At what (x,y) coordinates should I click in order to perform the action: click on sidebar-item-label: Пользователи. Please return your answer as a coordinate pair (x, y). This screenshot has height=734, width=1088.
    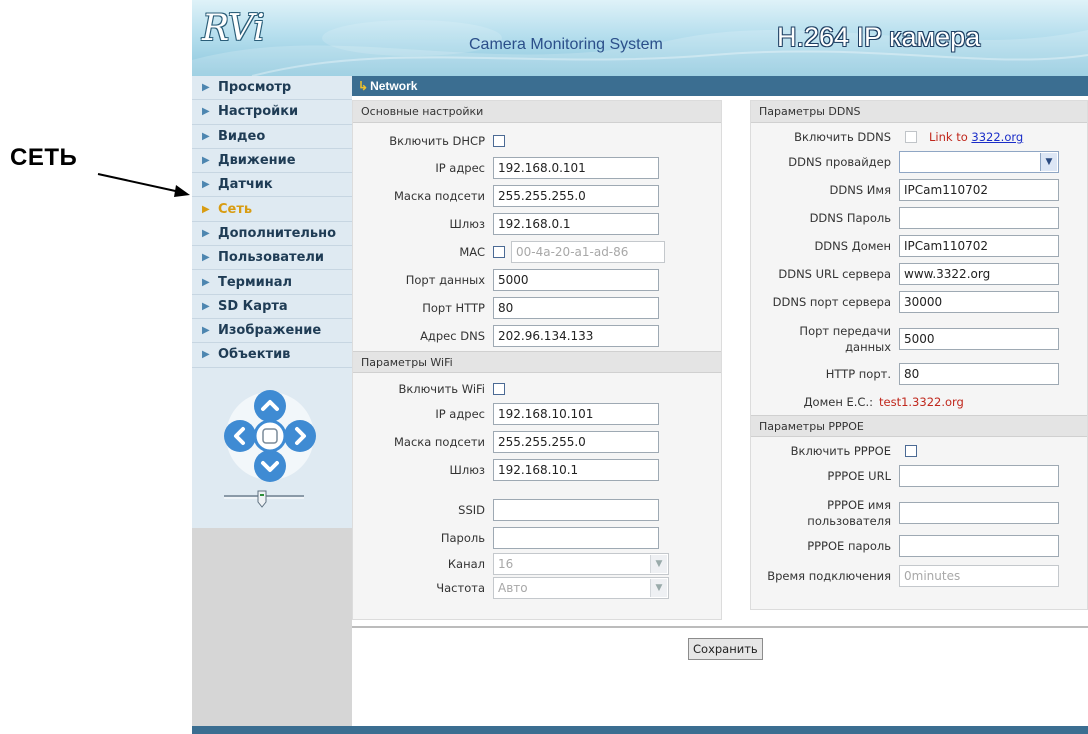
    Looking at the image, I should click on (271, 258).